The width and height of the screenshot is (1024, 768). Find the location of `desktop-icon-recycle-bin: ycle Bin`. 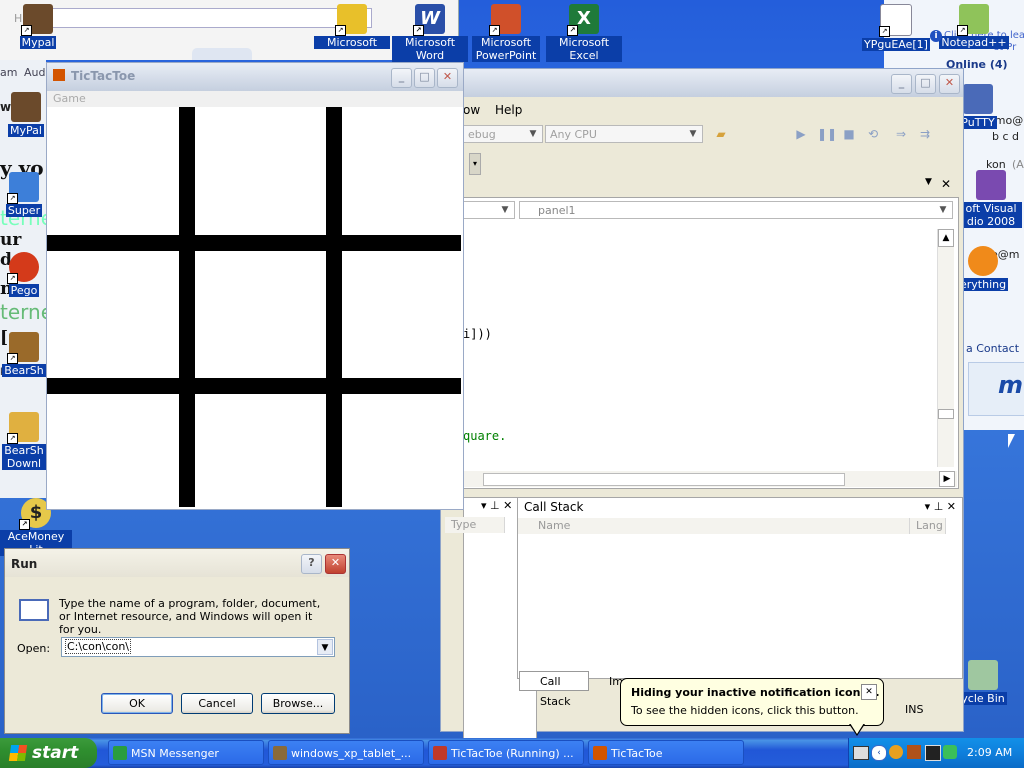

desktop-icon-recycle-bin: ycle Bin is located at coordinates (983, 682).